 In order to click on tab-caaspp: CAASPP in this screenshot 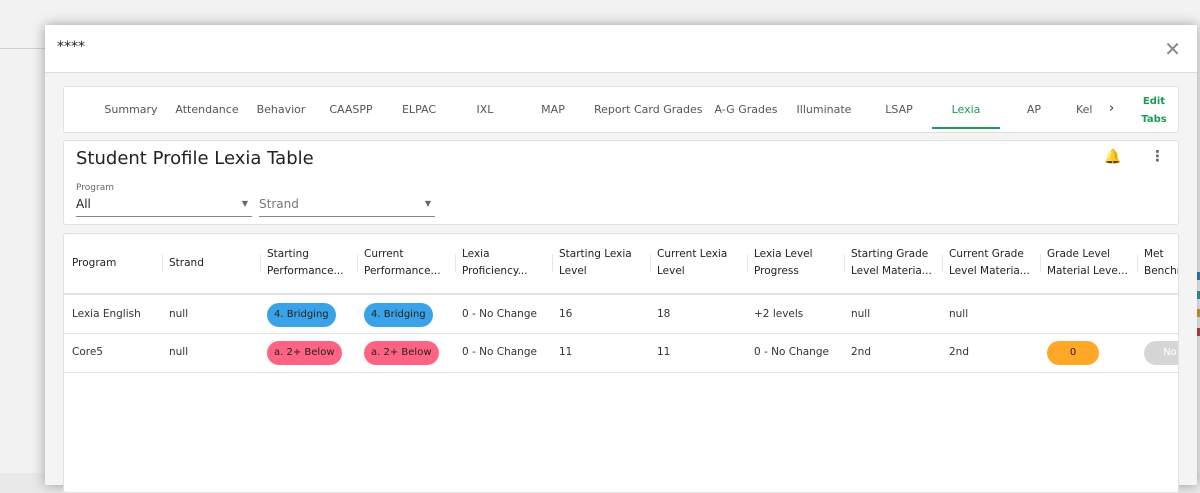, I will do `click(351, 109)`.